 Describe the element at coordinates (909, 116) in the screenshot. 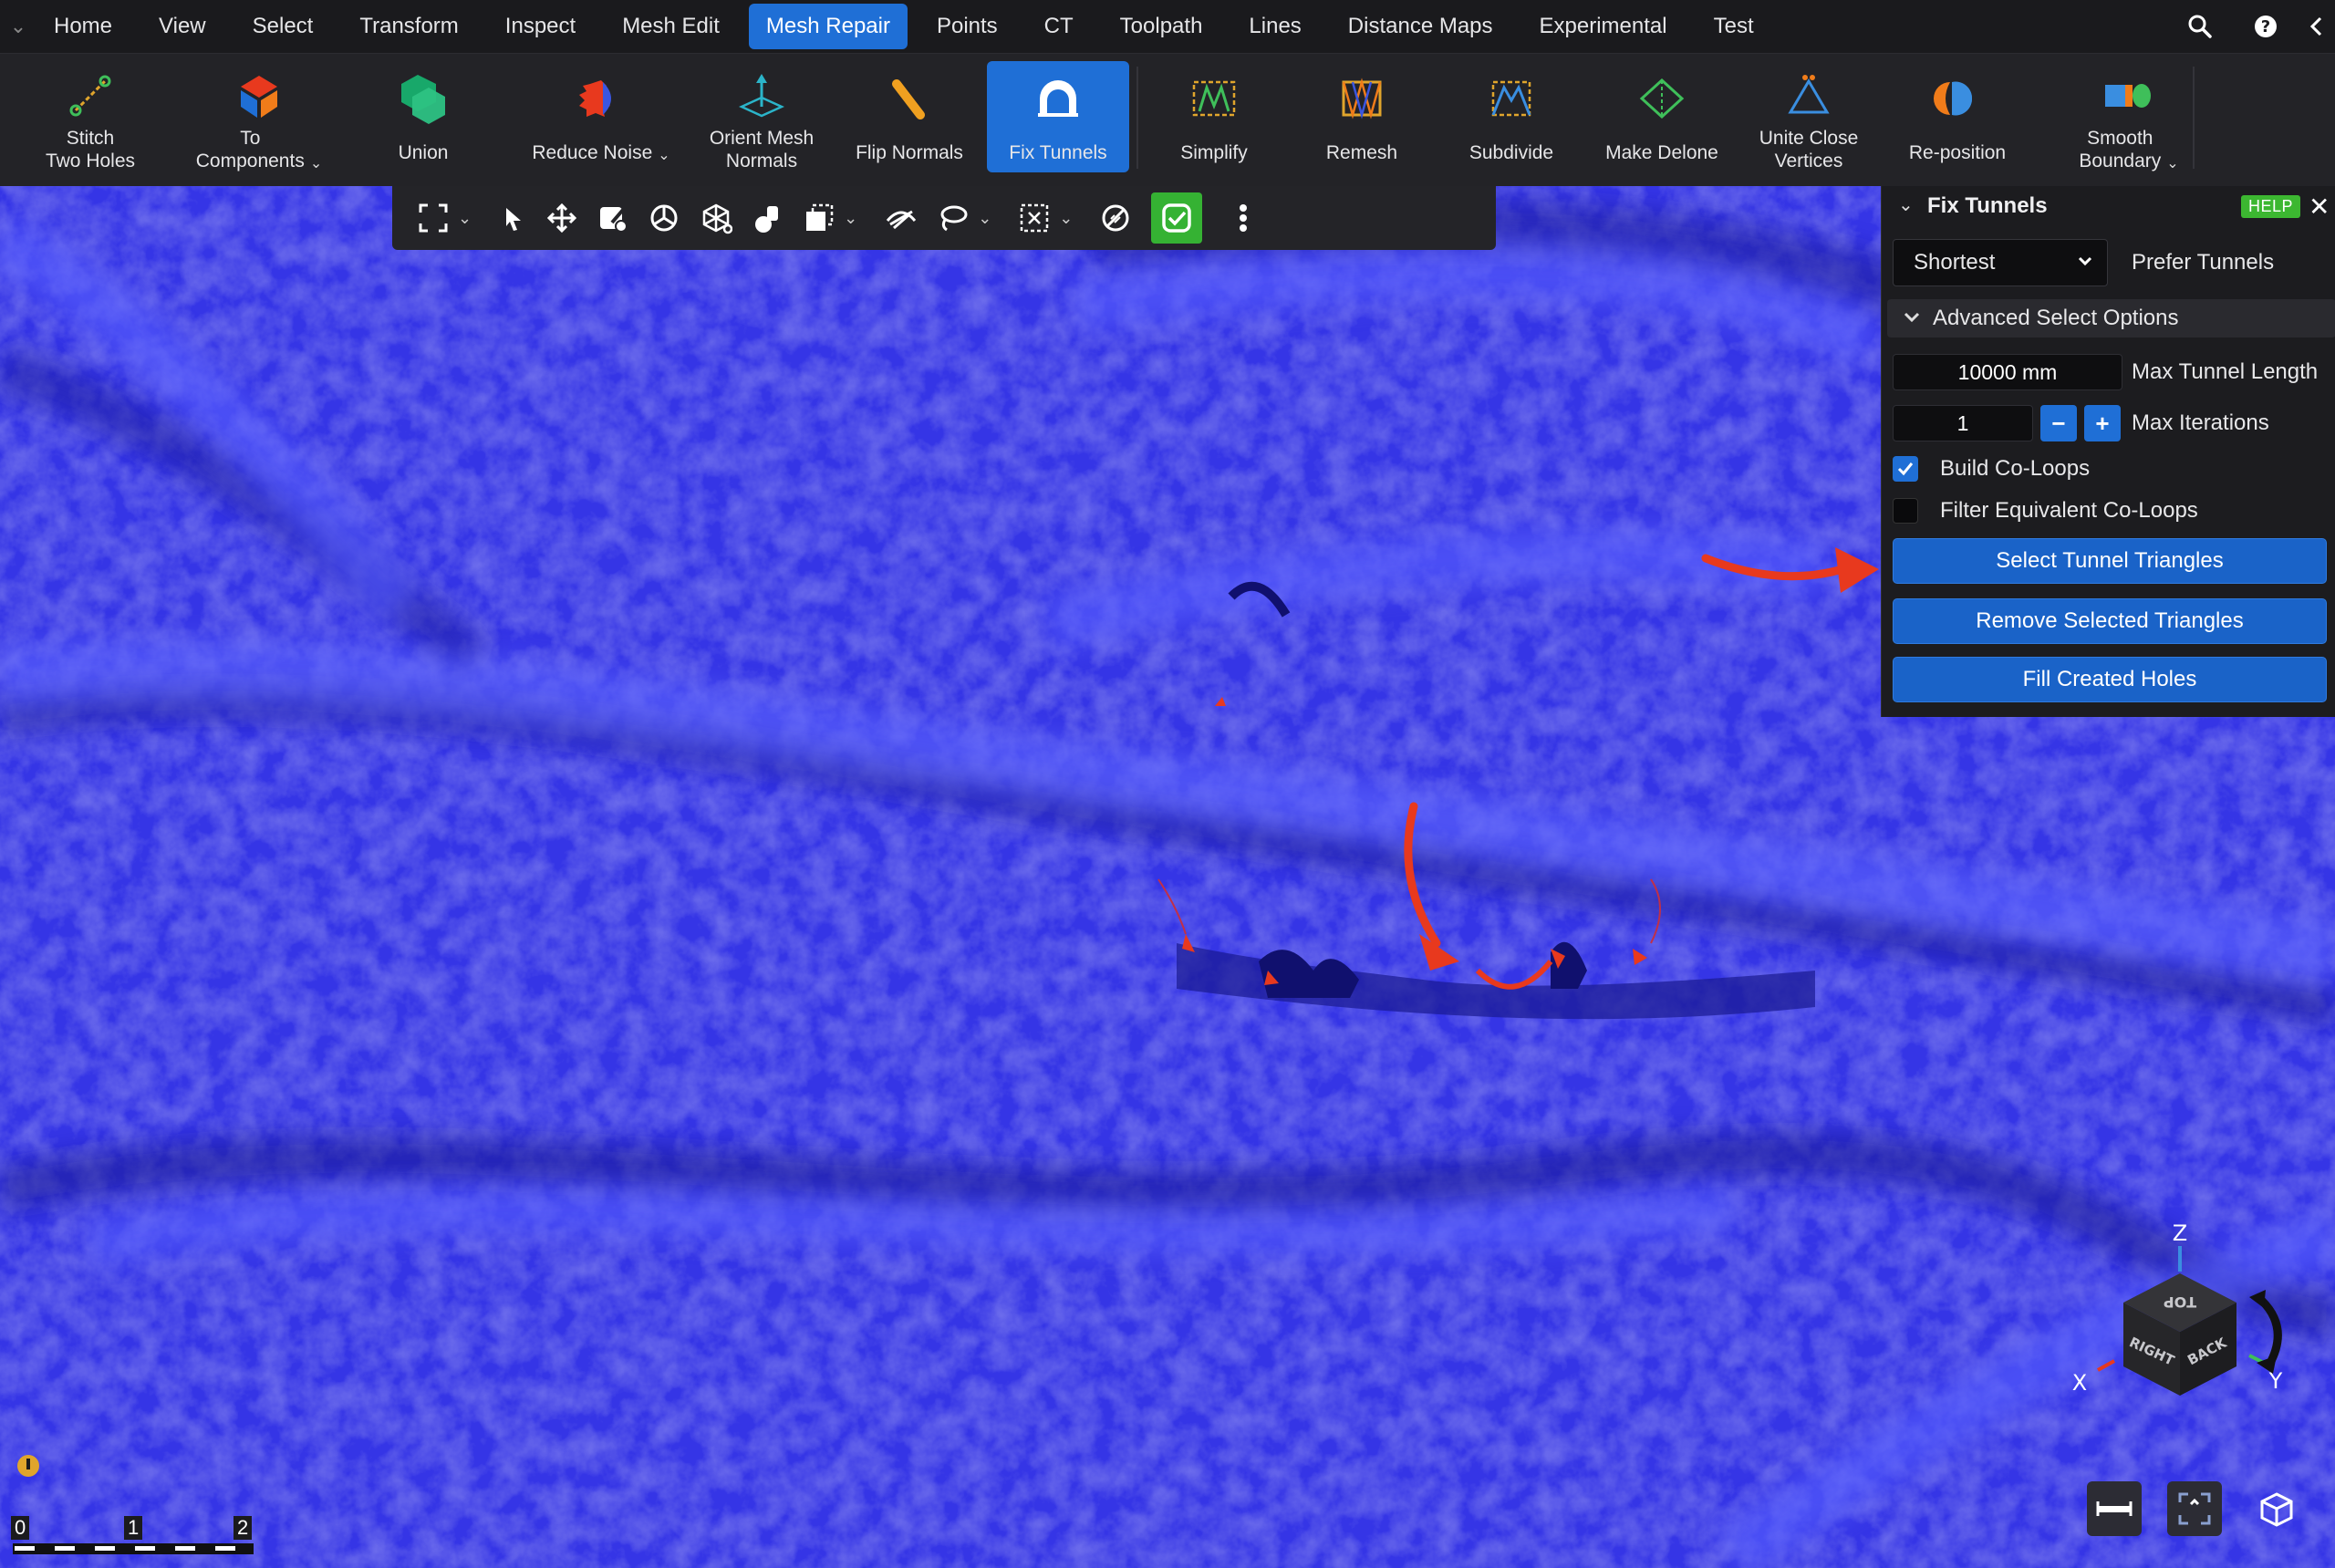

I see `flip-normals-button: Flip Normals` at that location.